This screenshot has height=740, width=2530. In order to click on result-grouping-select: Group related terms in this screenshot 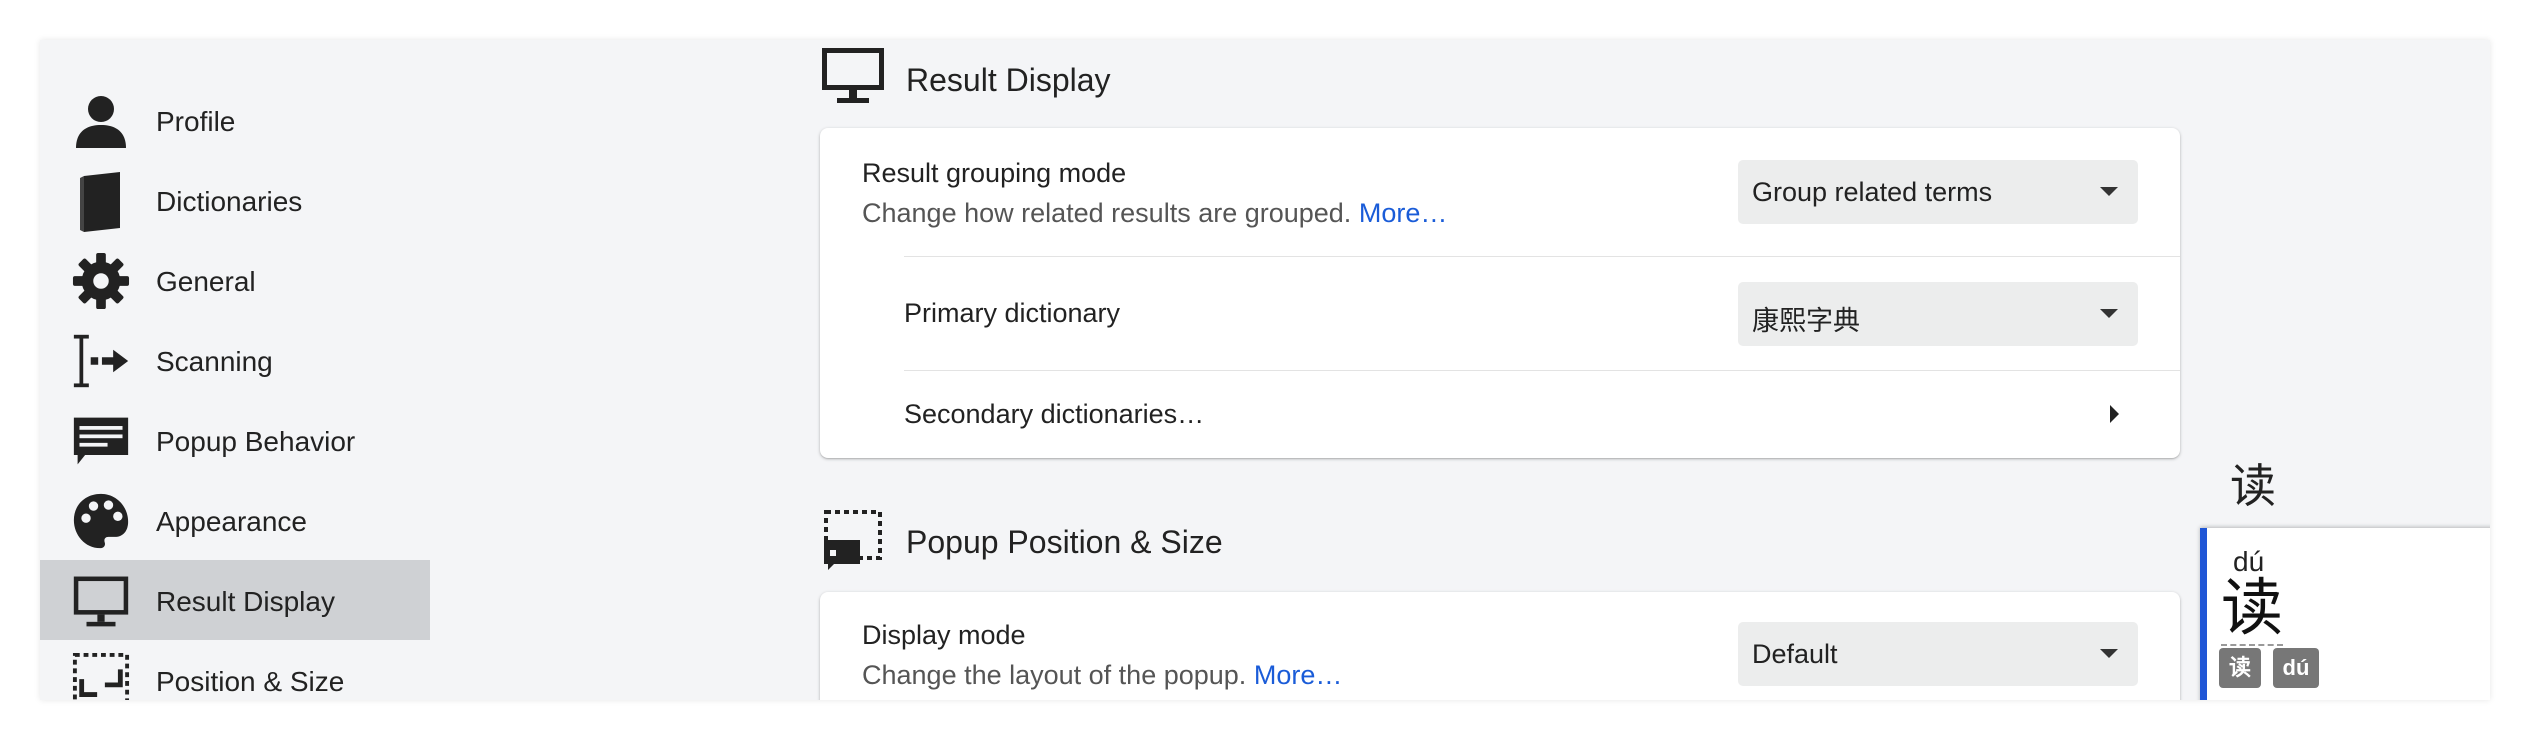, I will do `click(1938, 192)`.